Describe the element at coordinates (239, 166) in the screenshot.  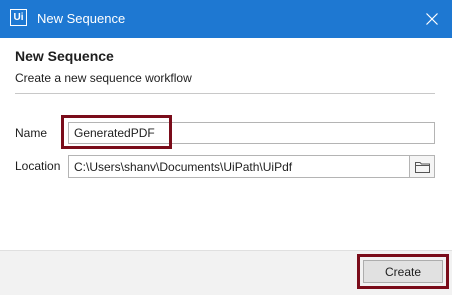
I see `location-input` at that location.